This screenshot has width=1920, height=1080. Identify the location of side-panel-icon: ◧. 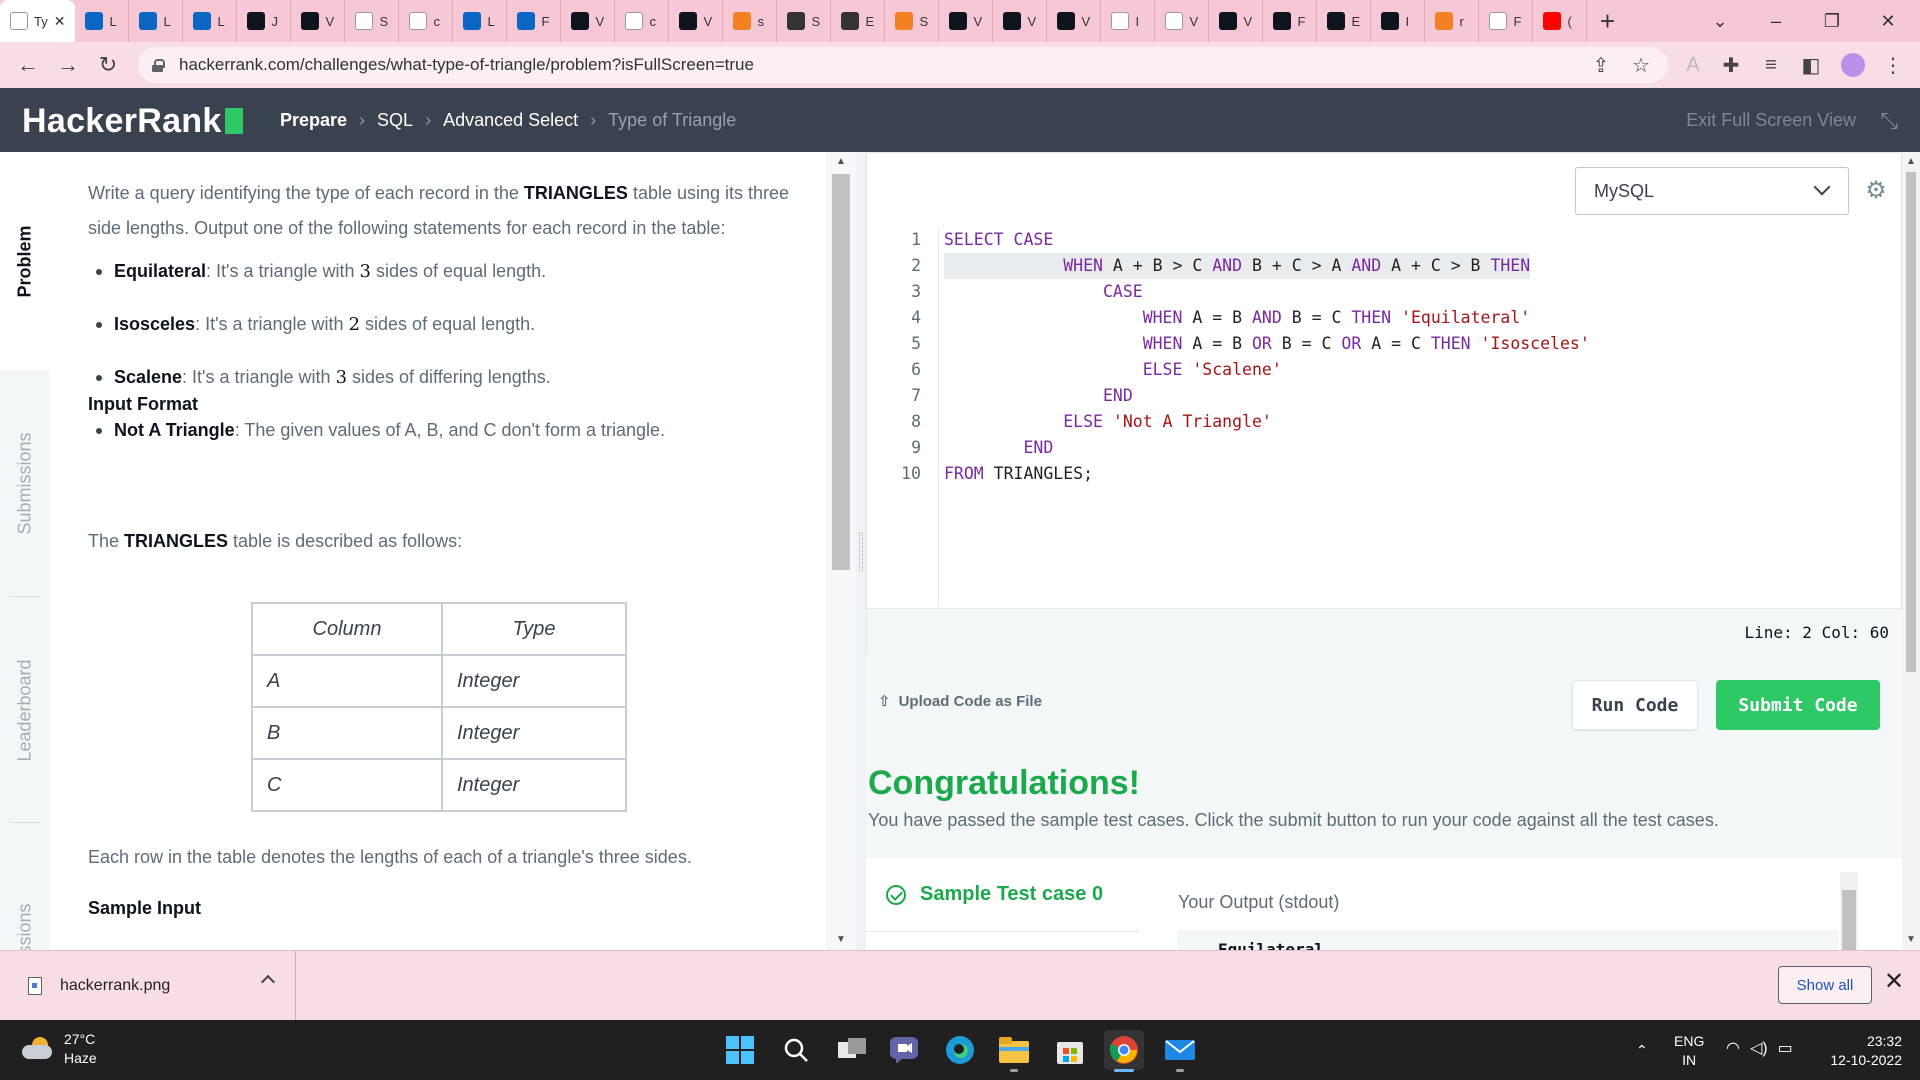
(1811, 65).